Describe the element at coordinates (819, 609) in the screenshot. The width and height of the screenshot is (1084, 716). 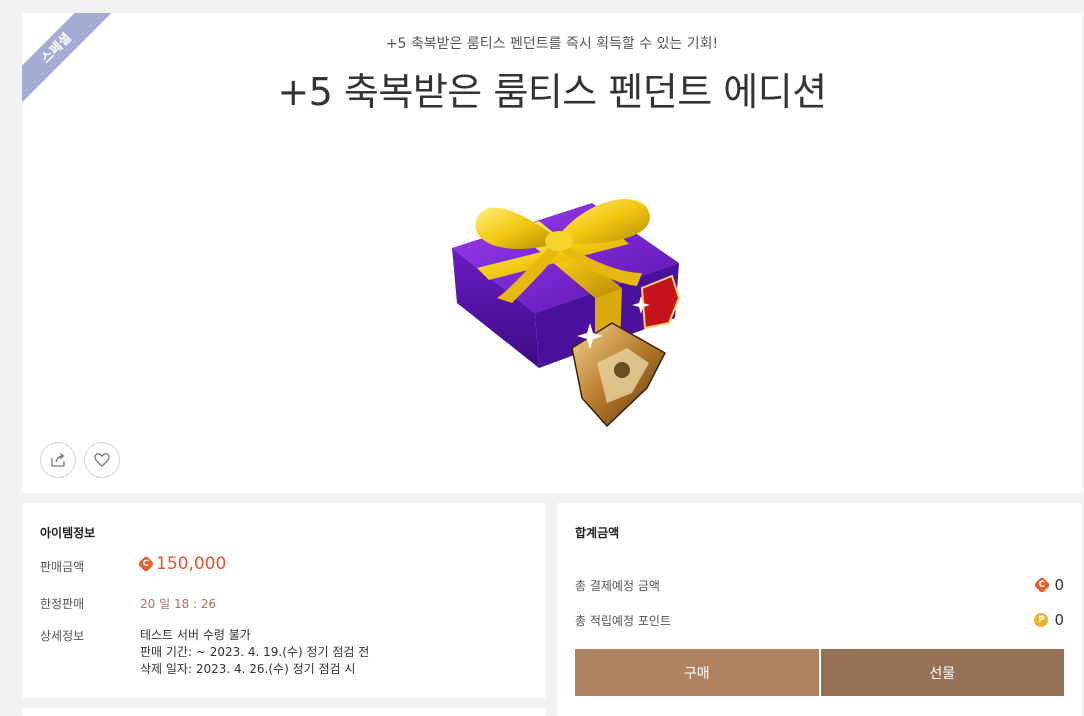
I see `total-panel: 합계금액 총 결제예정 금액 C 0 총 적립예정 포인트 P 0 구매 선물` at that location.